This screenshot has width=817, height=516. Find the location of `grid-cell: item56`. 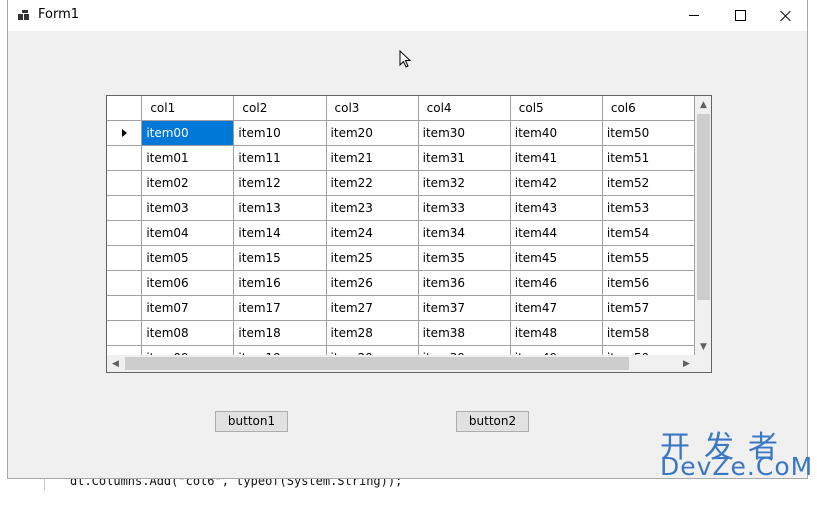

grid-cell: item56 is located at coordinates (648, 283).